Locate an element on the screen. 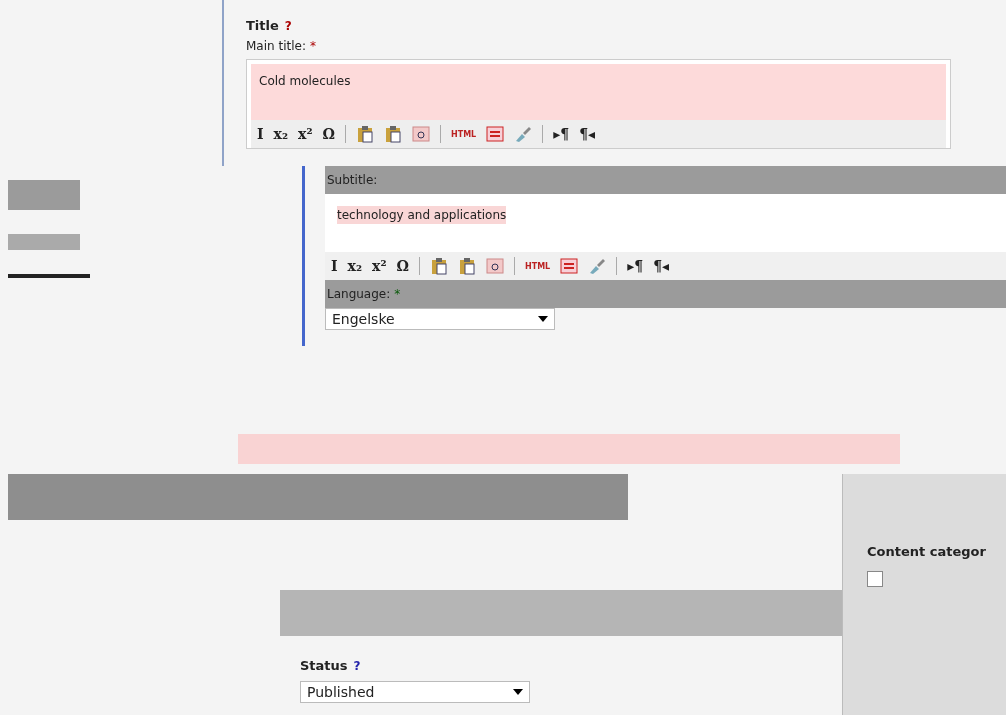  section-heading: Content categor is located at coordinates (927, 551).